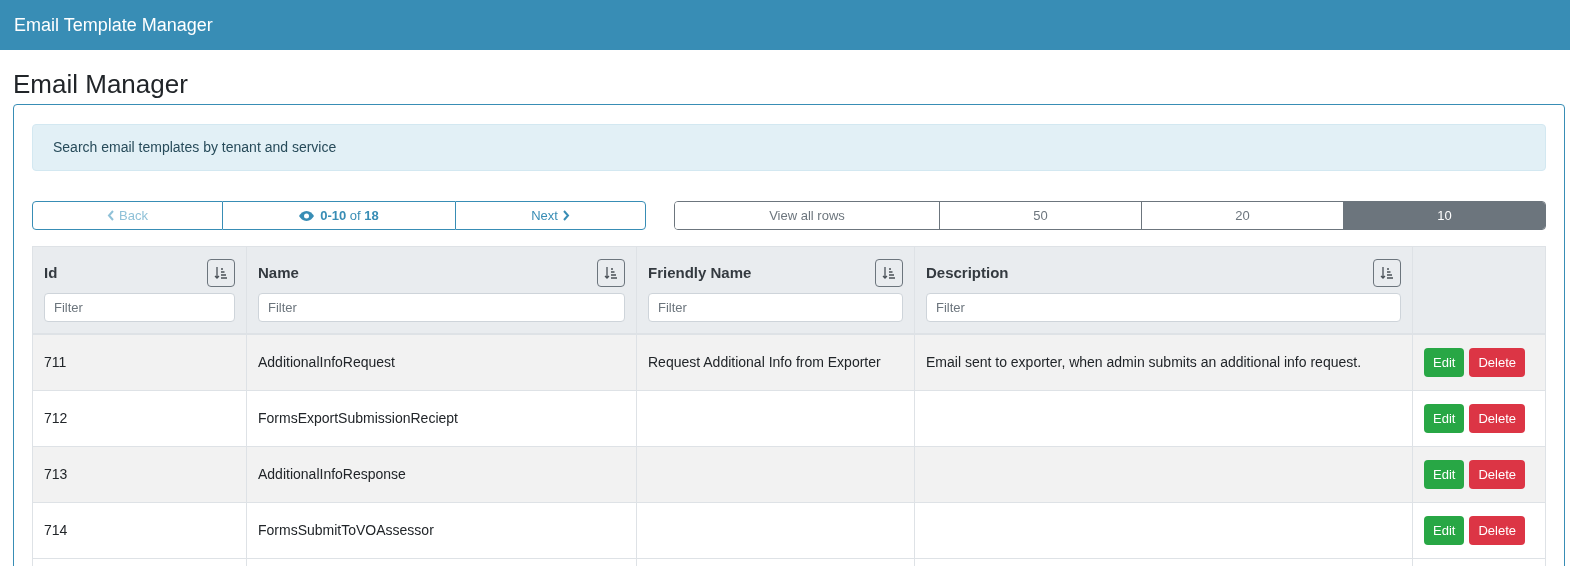 Image resolution: width=1570 pixels, height=566 pixels. I want to click on page-status: 0-10 of 18, so click(339, 215).